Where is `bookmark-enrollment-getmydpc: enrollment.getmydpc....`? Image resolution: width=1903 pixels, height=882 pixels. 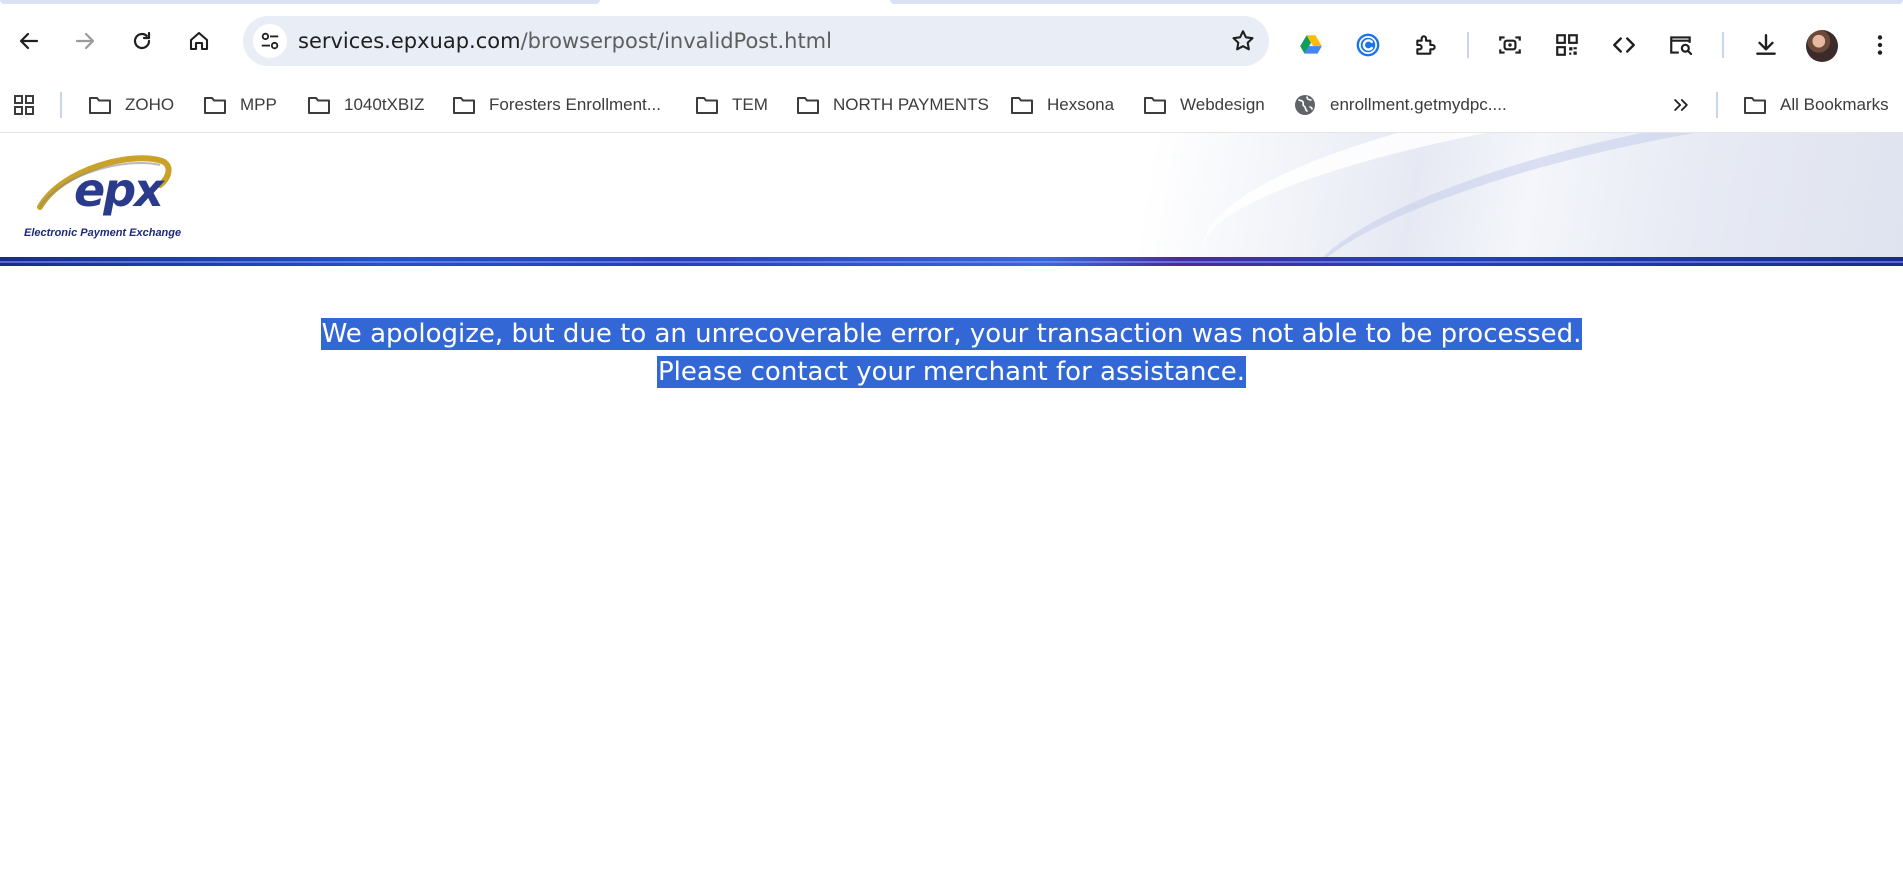
bookmark-enrollment-getmydpc: enrollment.getmydpc.... is located at coordinates (1400, 105).